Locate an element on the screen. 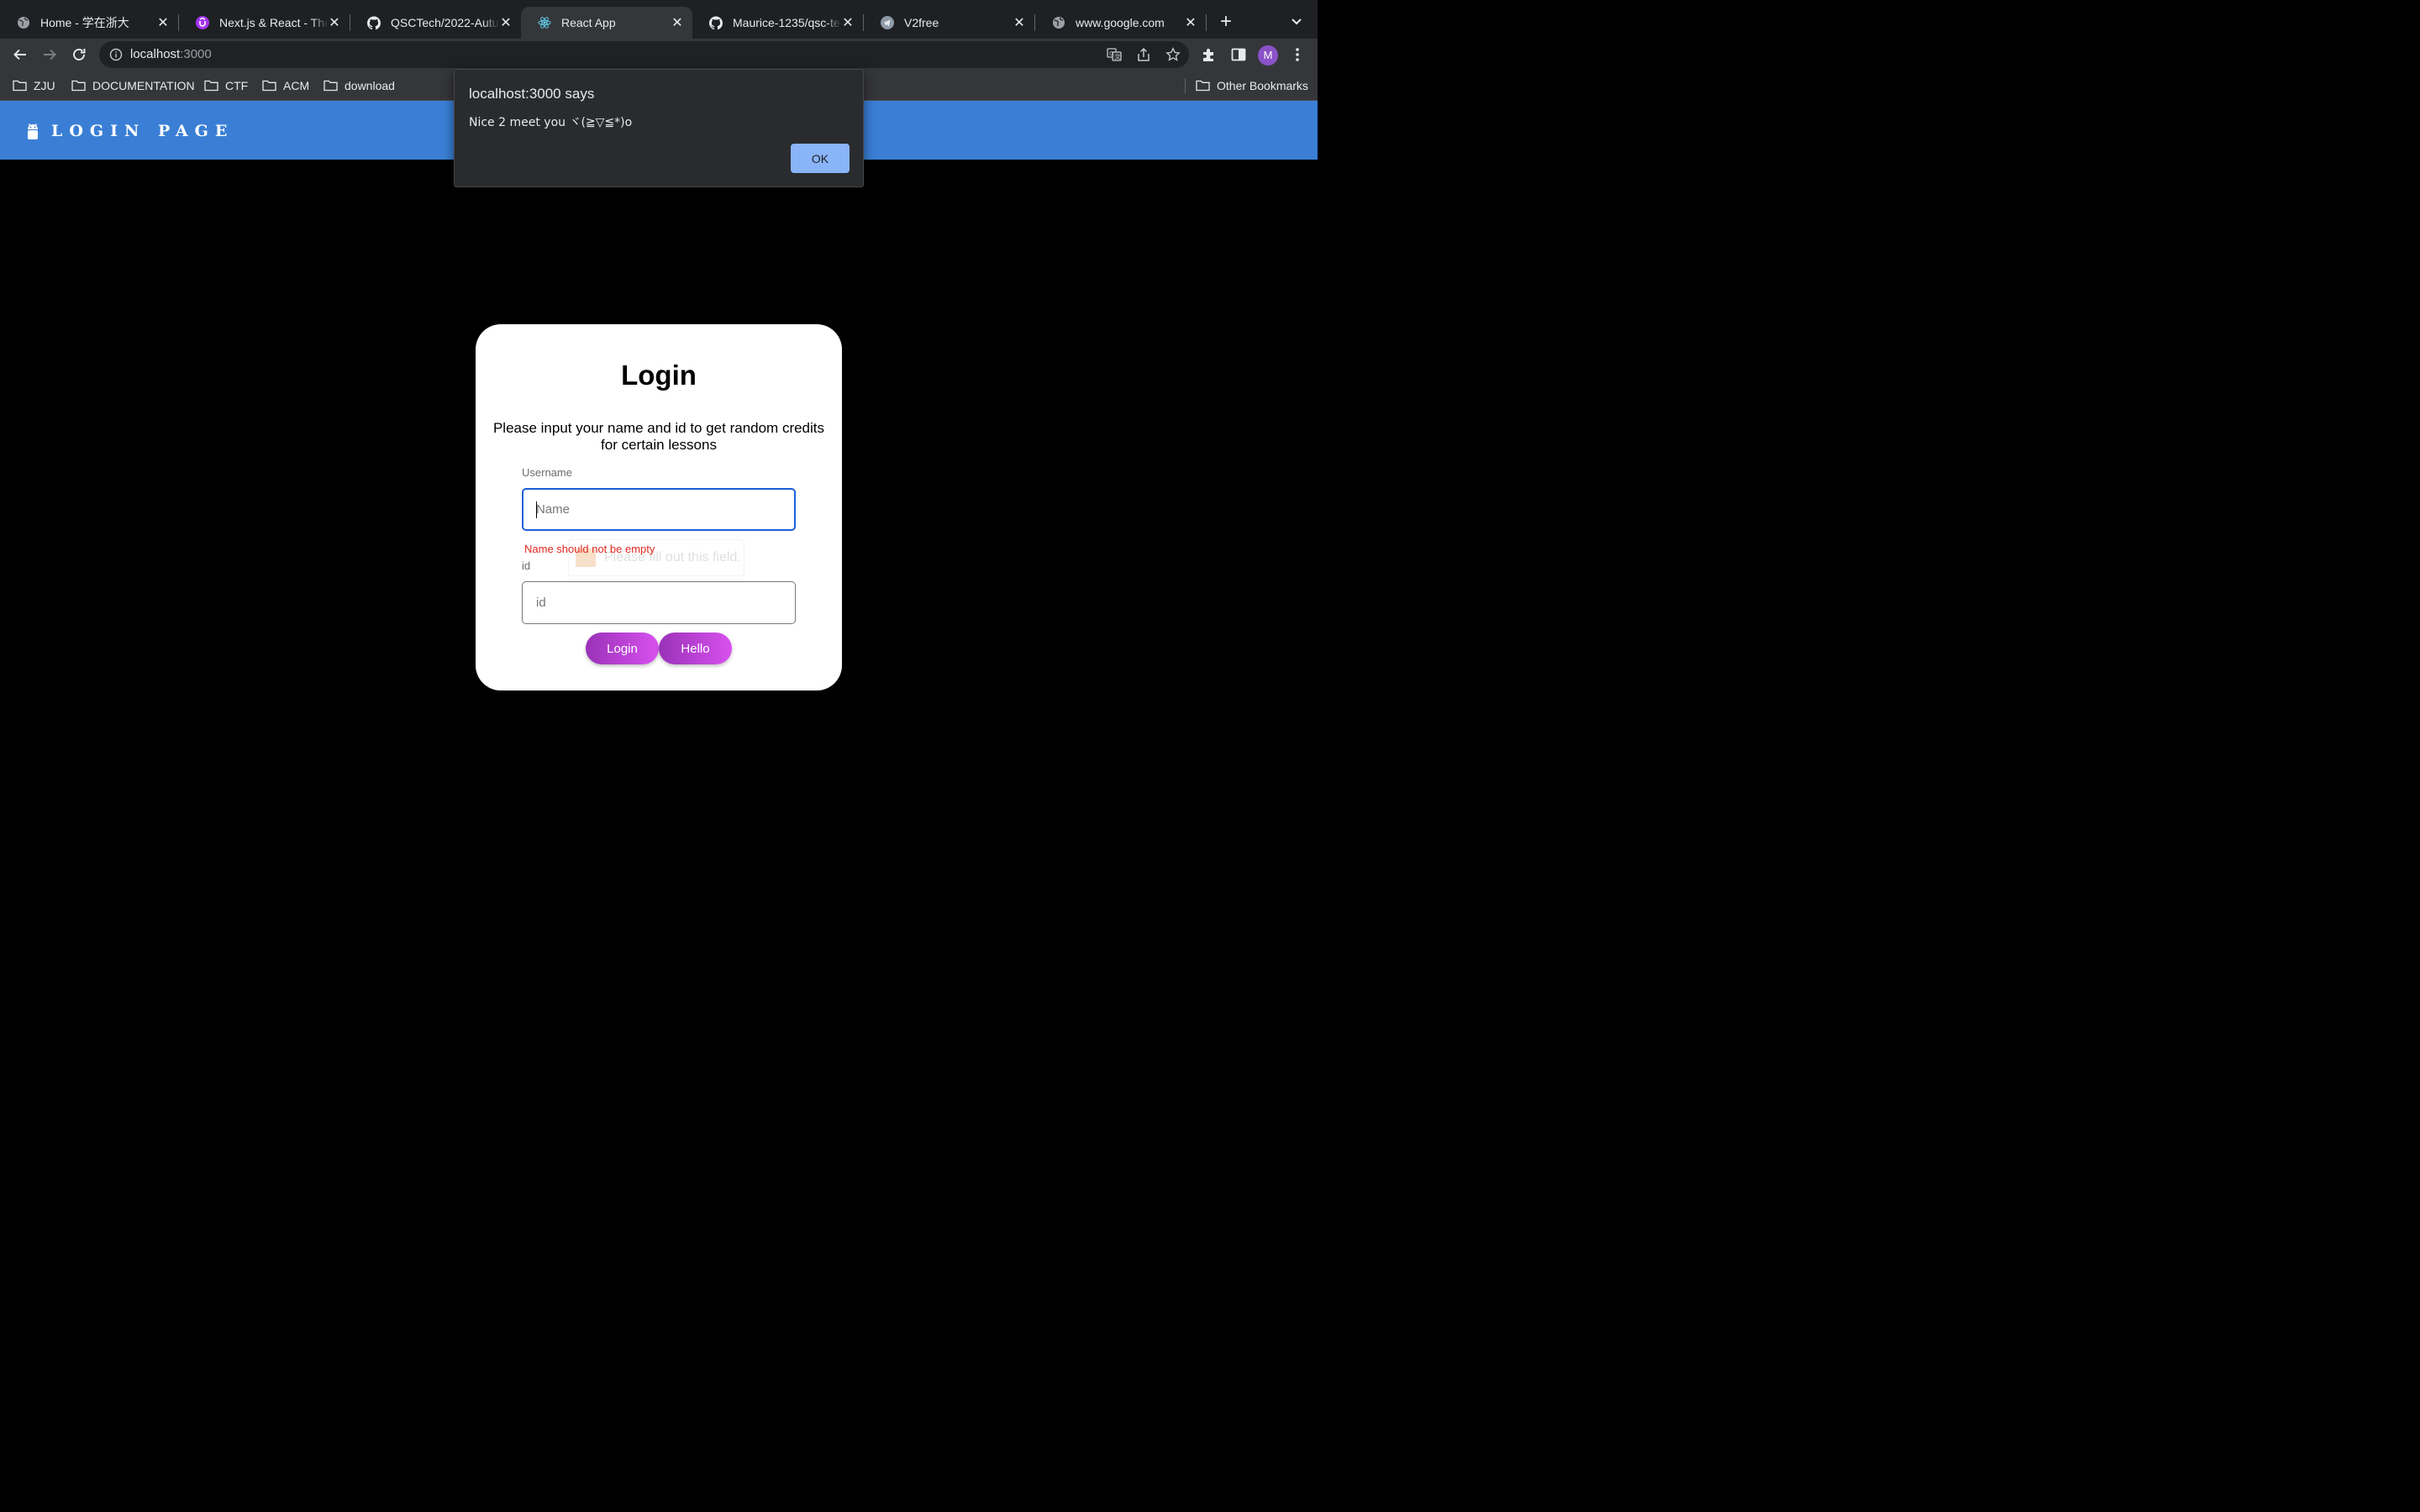 The height and width of the screenshot is (1512, 2420). tab-maurice: Maurice-1235/qsc-tech ✕ is located at coordinates (778, 23).